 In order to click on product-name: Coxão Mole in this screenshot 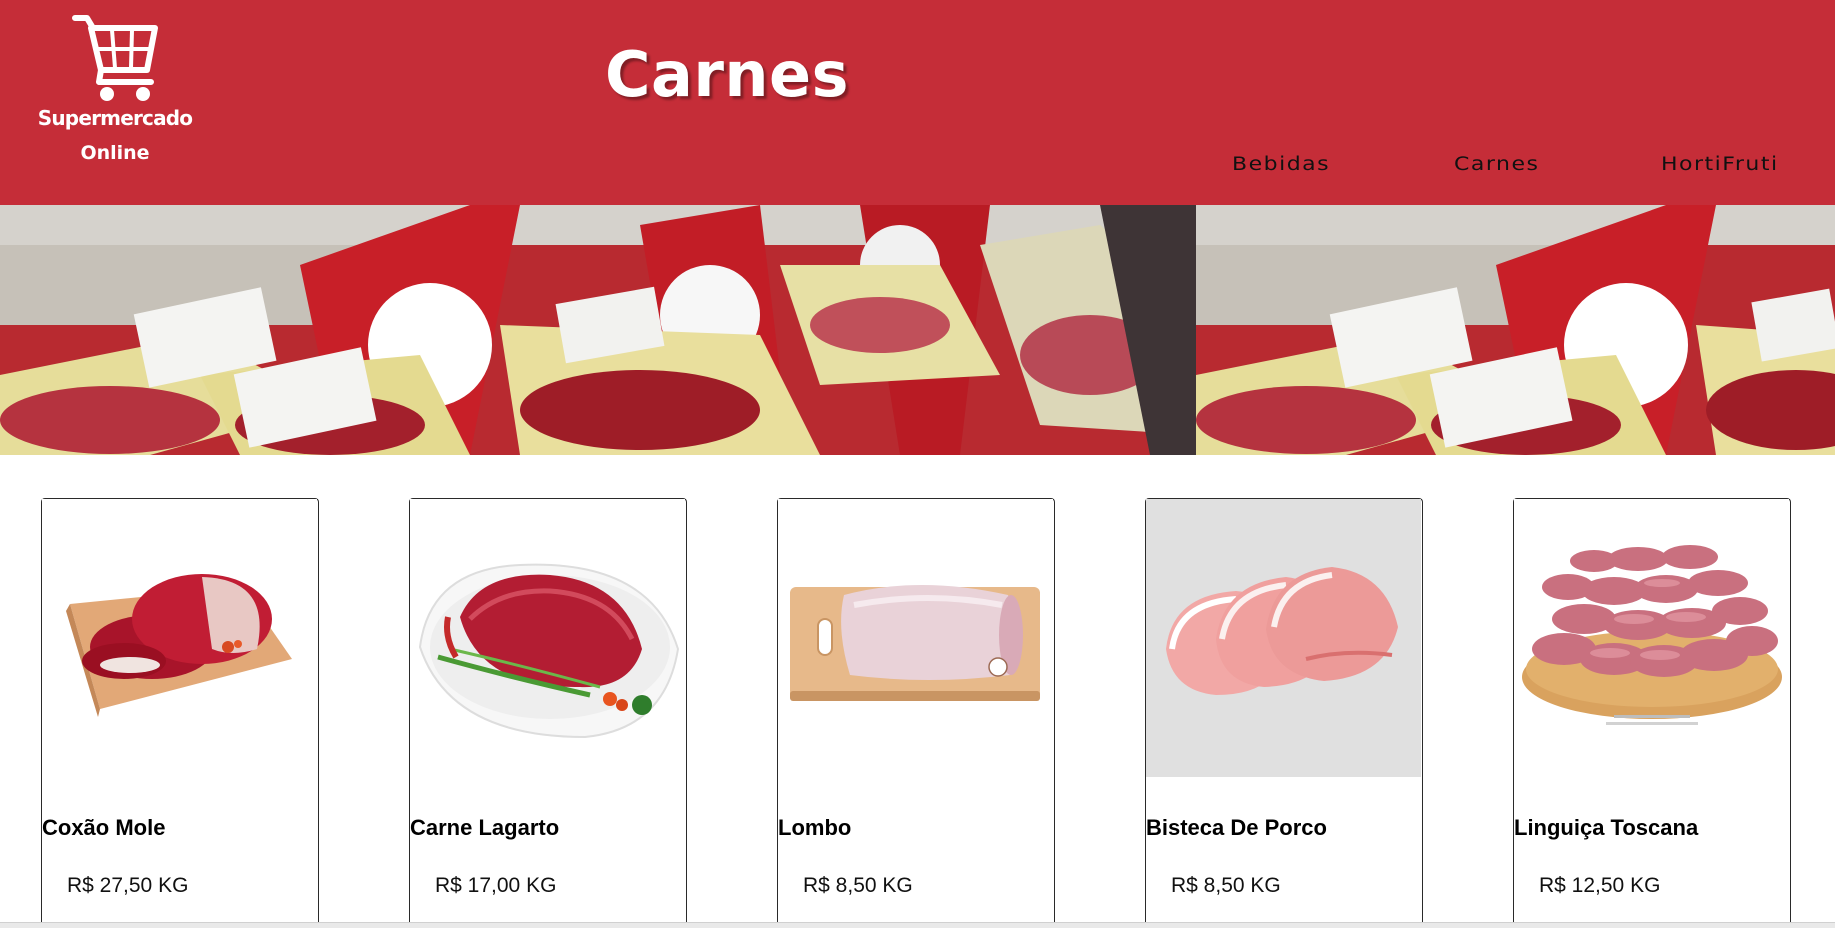, I will do `click(104, 827)`.